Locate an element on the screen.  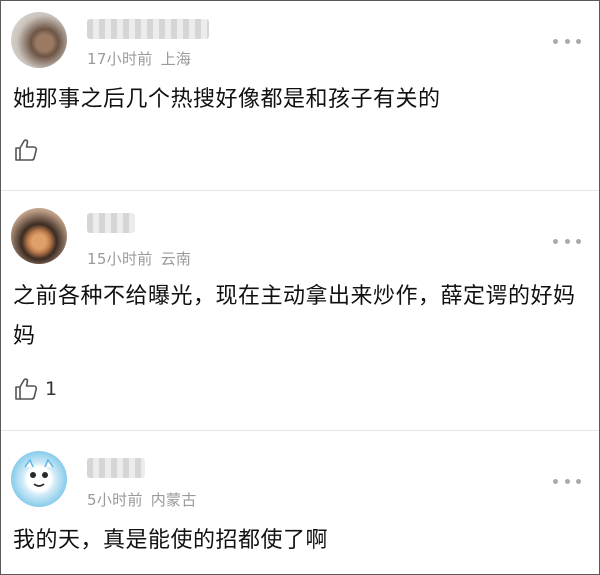
comment-text: 我的天，真是能使的招都使了啊 is located at coordinates (171, 540).